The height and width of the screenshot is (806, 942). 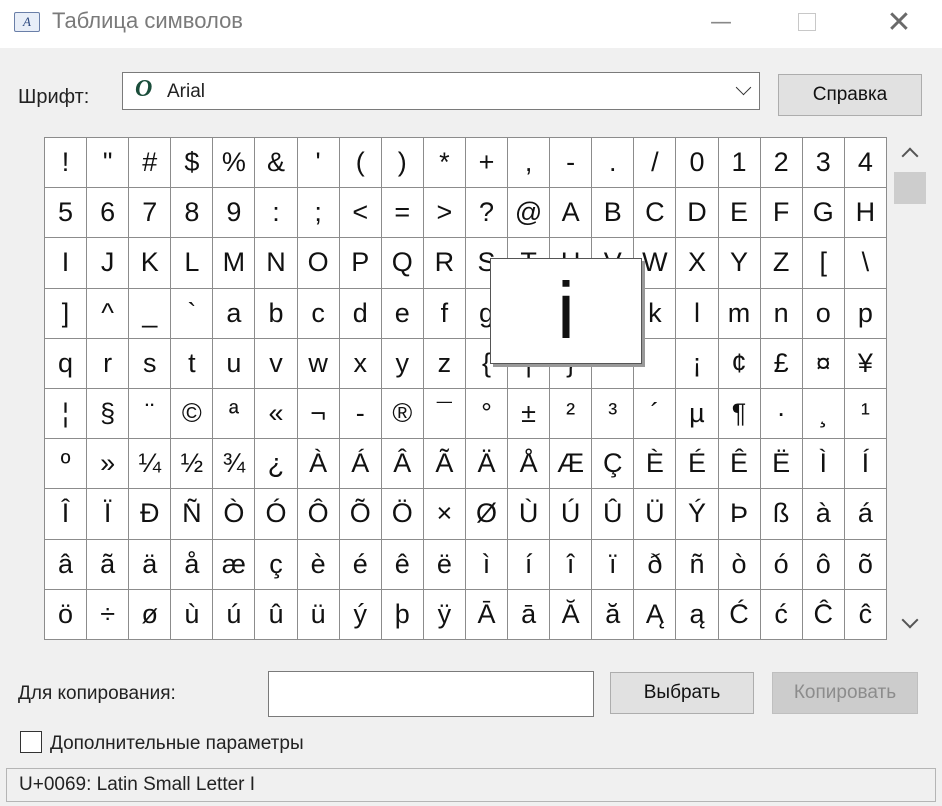 What do you see at coordinates (910, 390) in the screenshot?
I see `grid-scrollbar` at bounding box center [910, 390].